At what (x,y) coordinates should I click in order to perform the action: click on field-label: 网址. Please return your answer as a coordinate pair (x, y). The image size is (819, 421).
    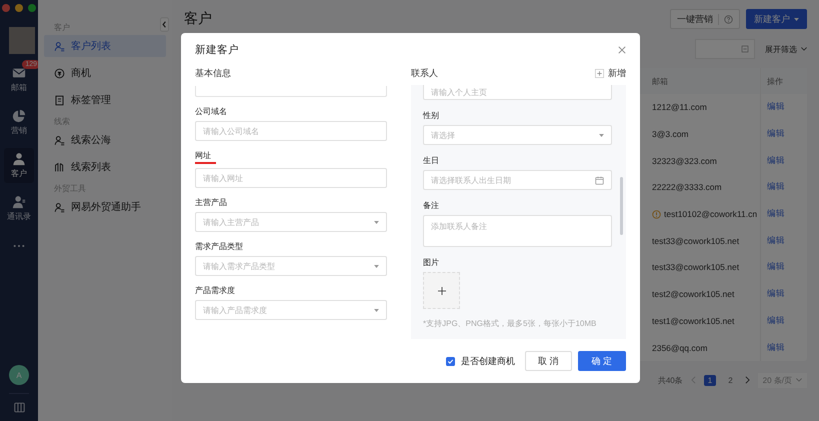
    Looking at the image, I should click on (205, 157).